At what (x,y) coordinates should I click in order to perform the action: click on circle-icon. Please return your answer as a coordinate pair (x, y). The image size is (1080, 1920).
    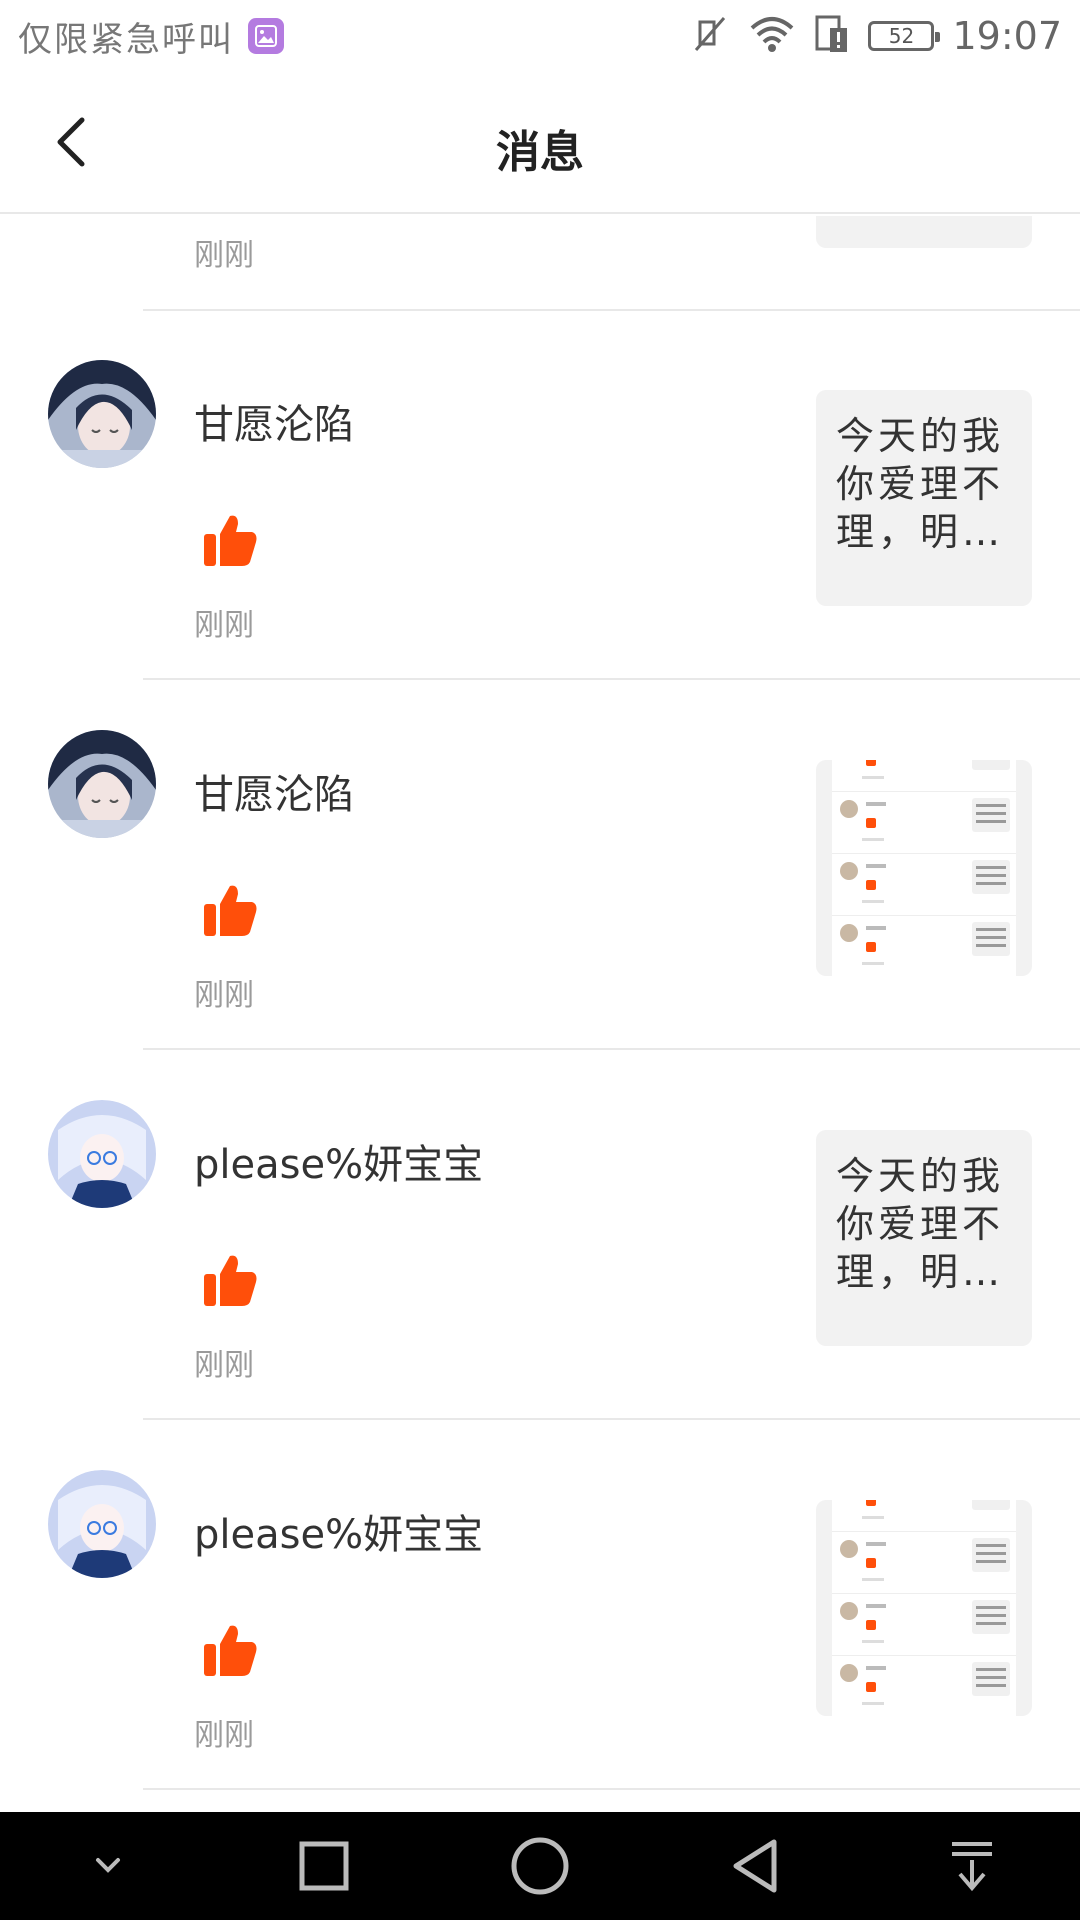
    Looking at the image, I should click on (540, 1866).